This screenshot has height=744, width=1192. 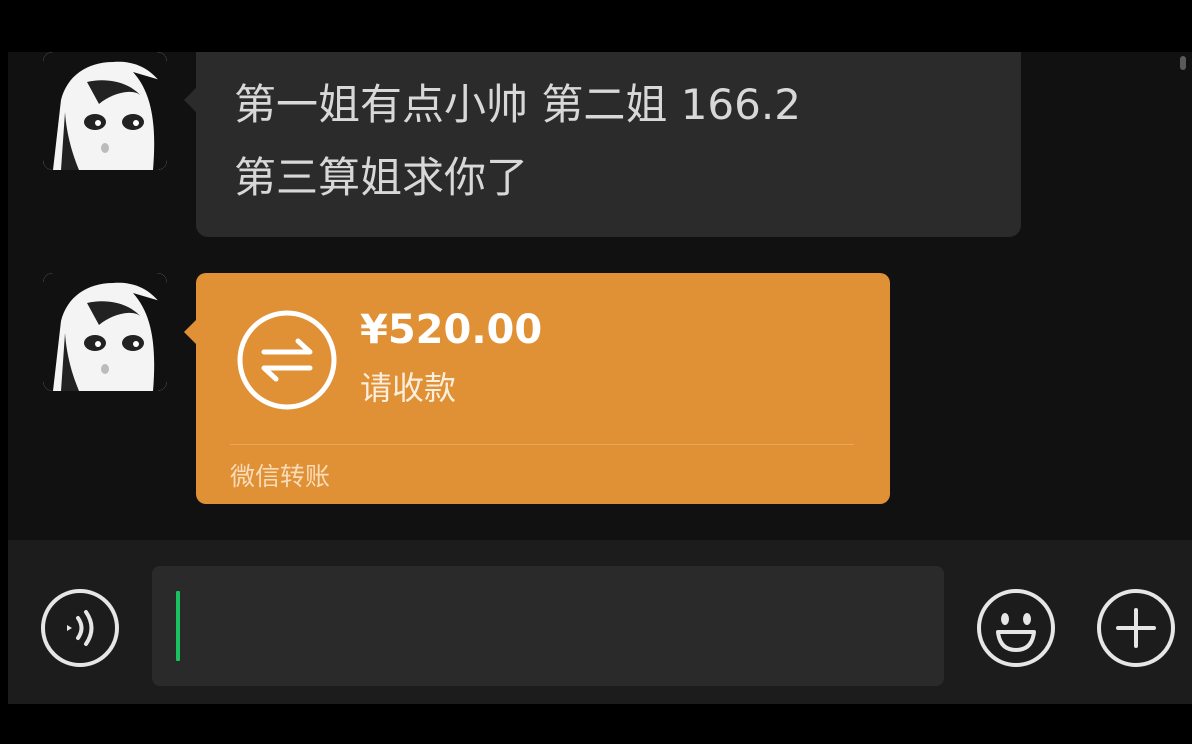 I want to click on transfer-status: 请收款, so click(x=408, y=388).